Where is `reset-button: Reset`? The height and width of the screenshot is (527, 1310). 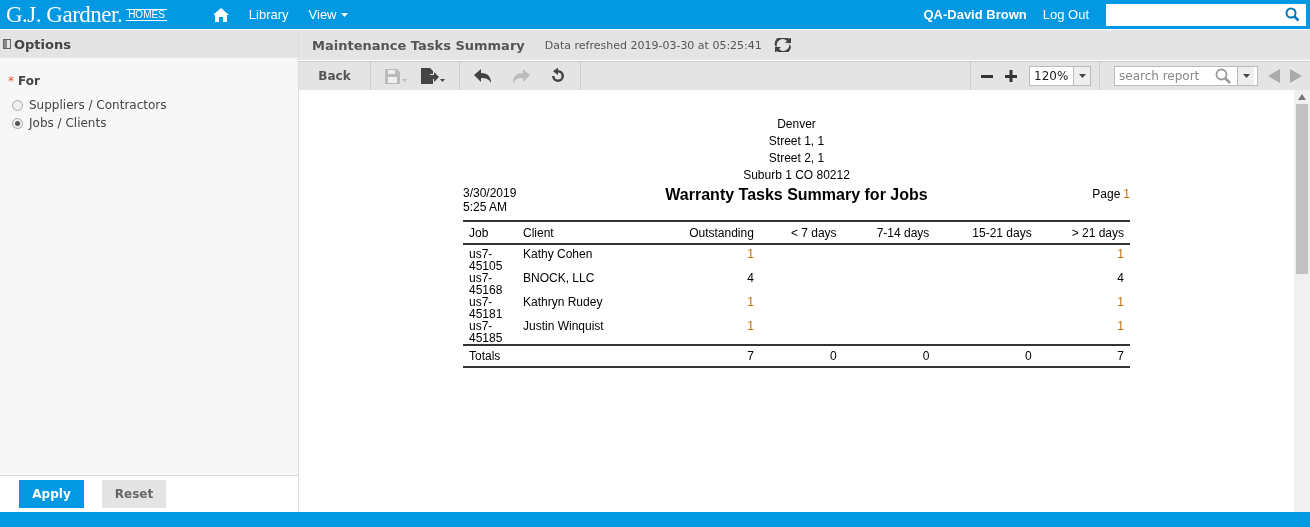 reset-button: Reset is located at coordinates (134, 494).